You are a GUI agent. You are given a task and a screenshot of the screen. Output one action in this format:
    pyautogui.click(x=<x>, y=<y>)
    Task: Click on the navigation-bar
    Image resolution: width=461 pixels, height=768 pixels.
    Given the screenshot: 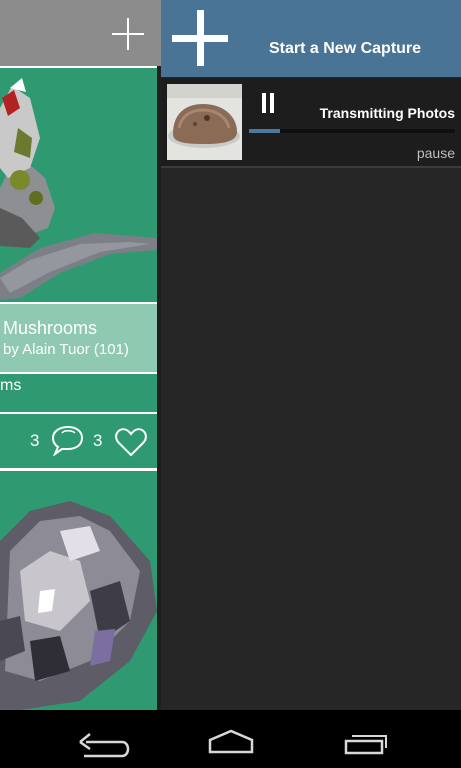 What is the action you would take?
    pyautogui.click(x=230, y=739)
    